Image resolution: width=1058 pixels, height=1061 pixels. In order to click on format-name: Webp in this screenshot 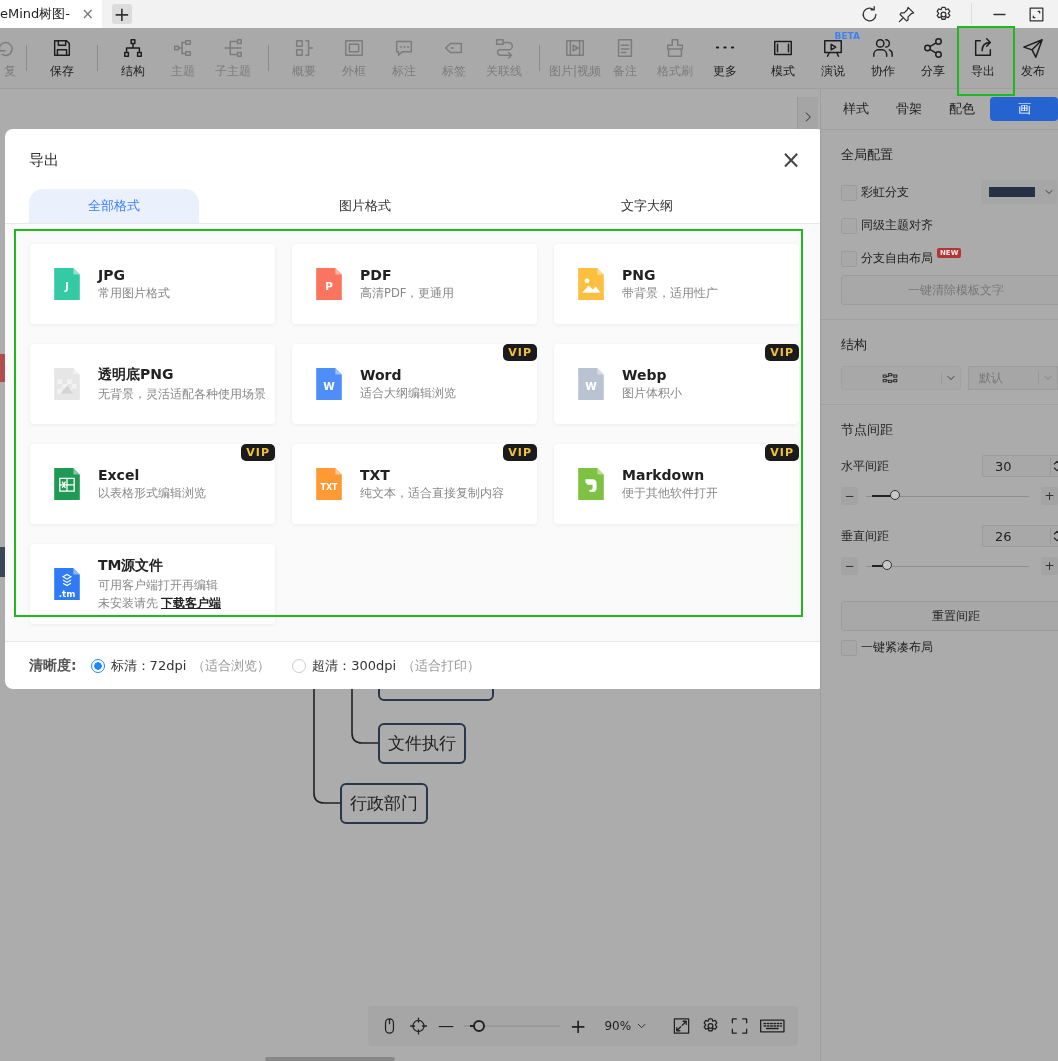, I will do `click(645, 375)`.